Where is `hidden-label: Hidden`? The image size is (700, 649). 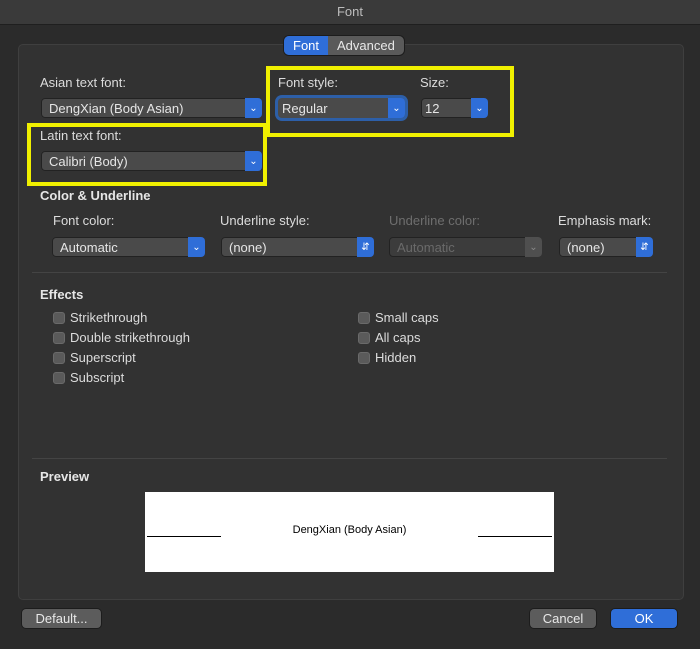 hidden-label: Hidden is located at coordinates (396, 357).